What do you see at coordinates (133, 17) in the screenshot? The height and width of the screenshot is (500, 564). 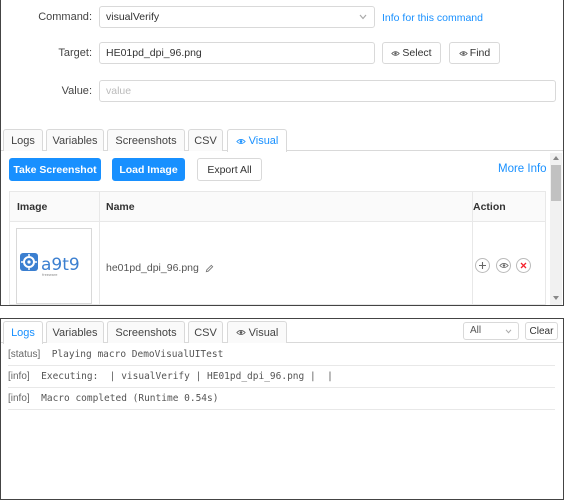 I see `command-value: visualVerify` at bounding box center [133, 17].